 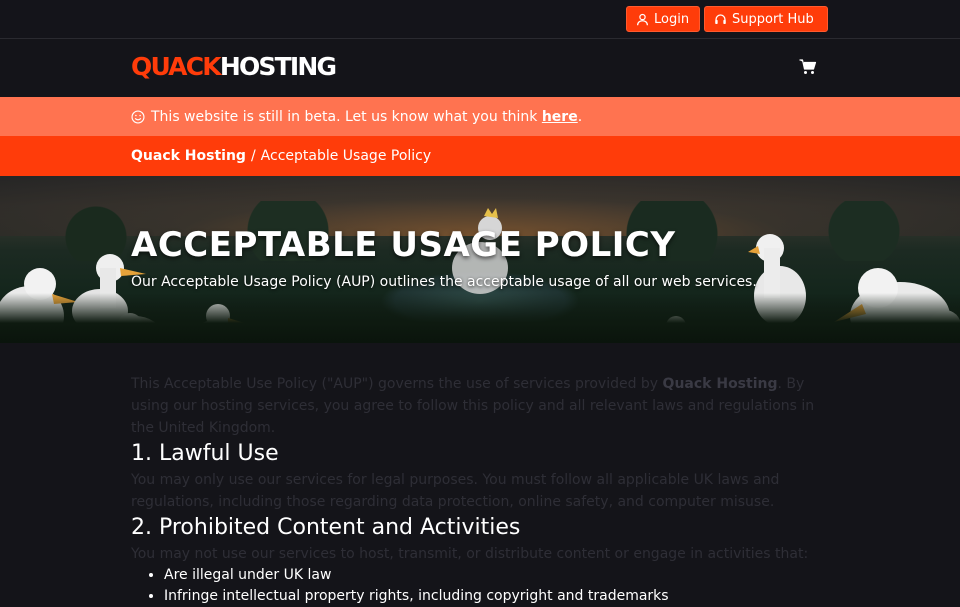 I want to click on beta-feedback-link: here, so click(x=560, y=117).